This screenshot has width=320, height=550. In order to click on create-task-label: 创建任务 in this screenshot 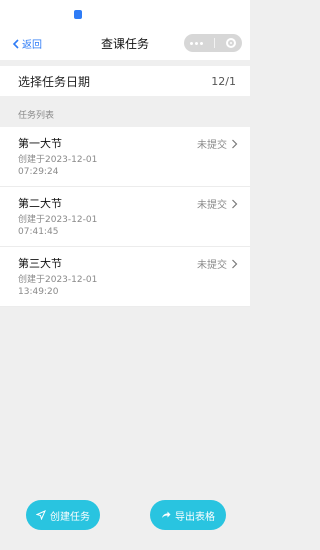, I will do `click(70, 517)`.